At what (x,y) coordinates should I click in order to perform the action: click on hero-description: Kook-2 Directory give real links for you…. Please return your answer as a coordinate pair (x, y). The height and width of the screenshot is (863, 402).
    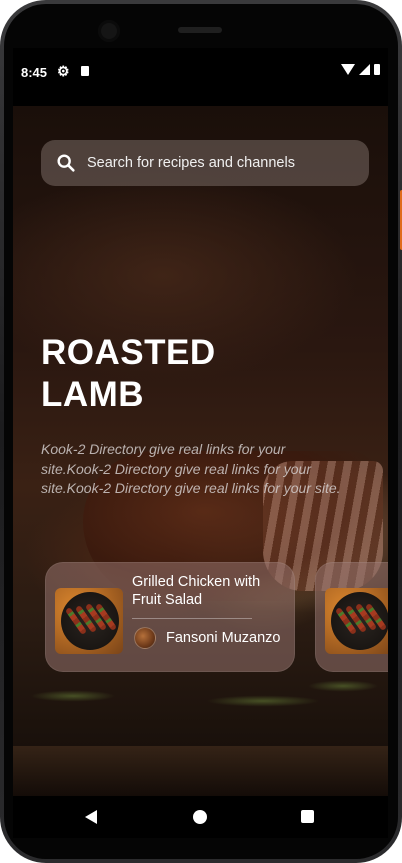
    Looking at the image, I should click on (191, 468).